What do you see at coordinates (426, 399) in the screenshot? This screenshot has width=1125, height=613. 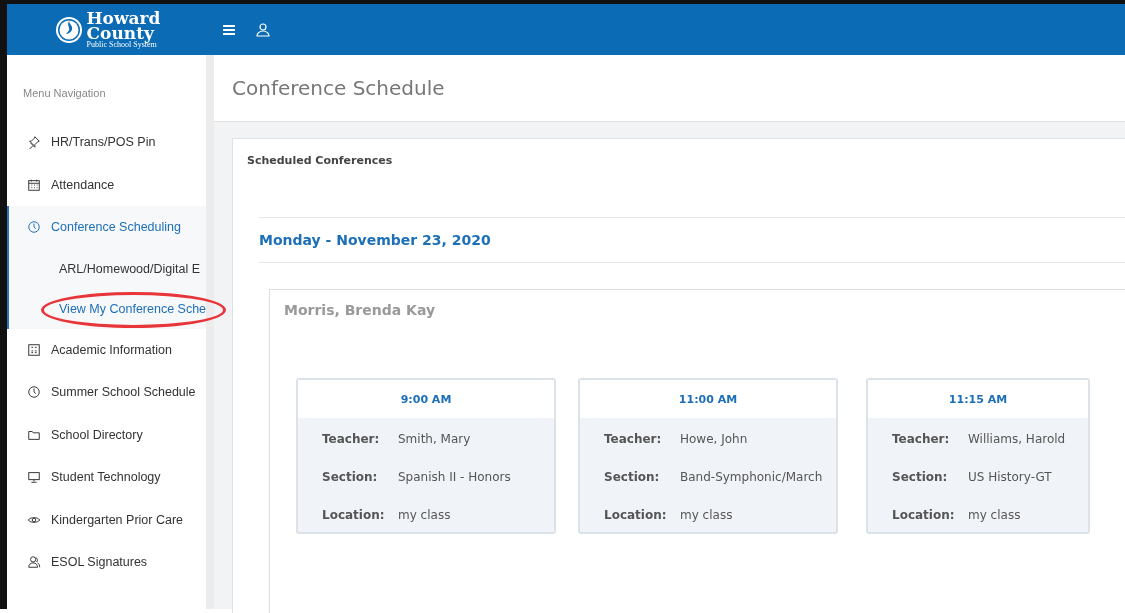 I see `conference-time: 9:00 AM` at bounding box center [426, 399].